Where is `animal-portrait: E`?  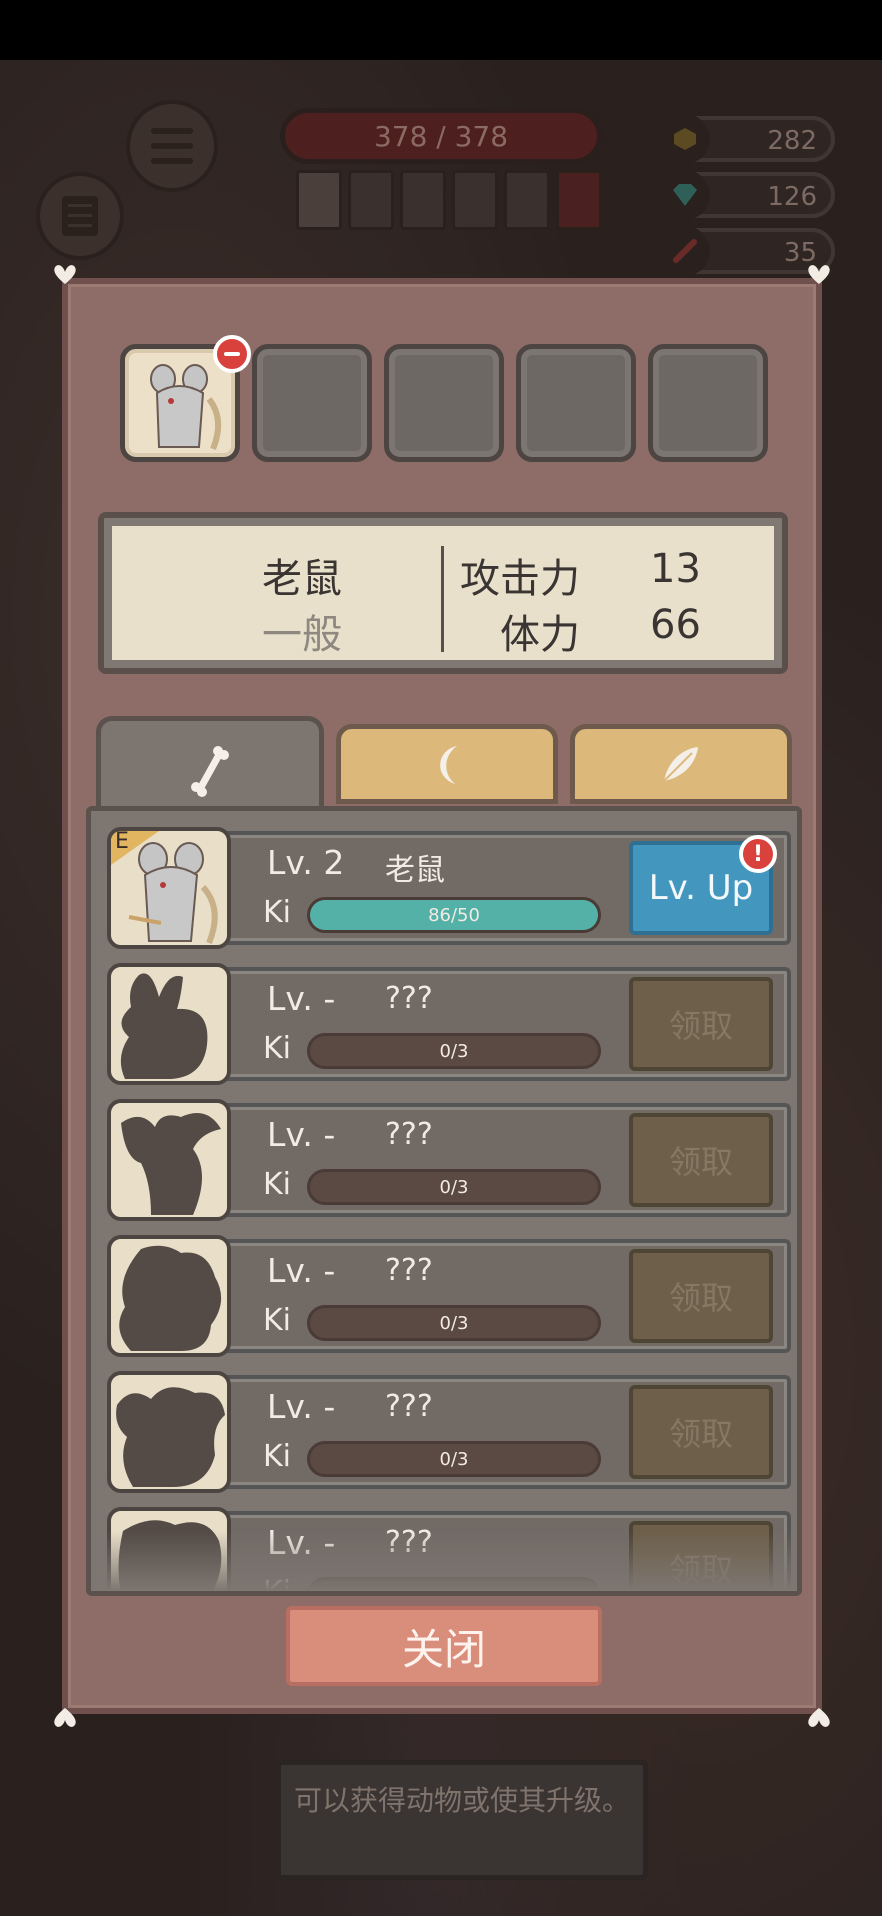 animal-portrait: E is located at coordinates (169, 888).